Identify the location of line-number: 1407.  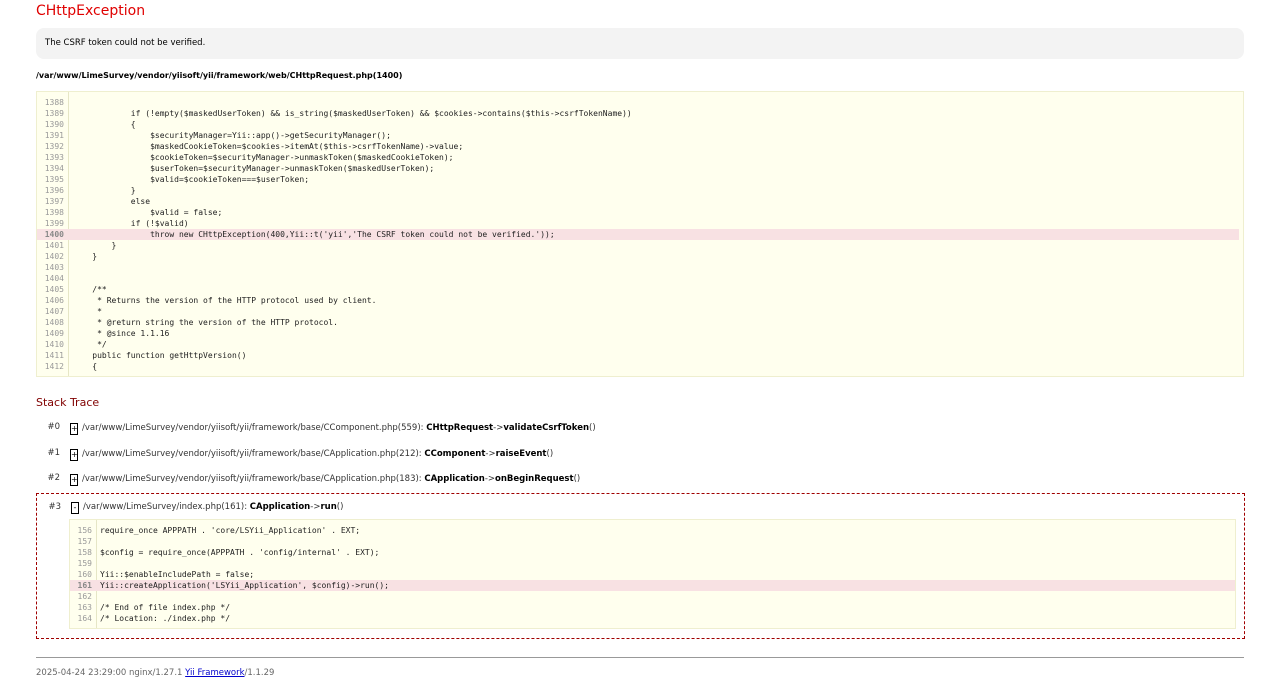
(54, 311).